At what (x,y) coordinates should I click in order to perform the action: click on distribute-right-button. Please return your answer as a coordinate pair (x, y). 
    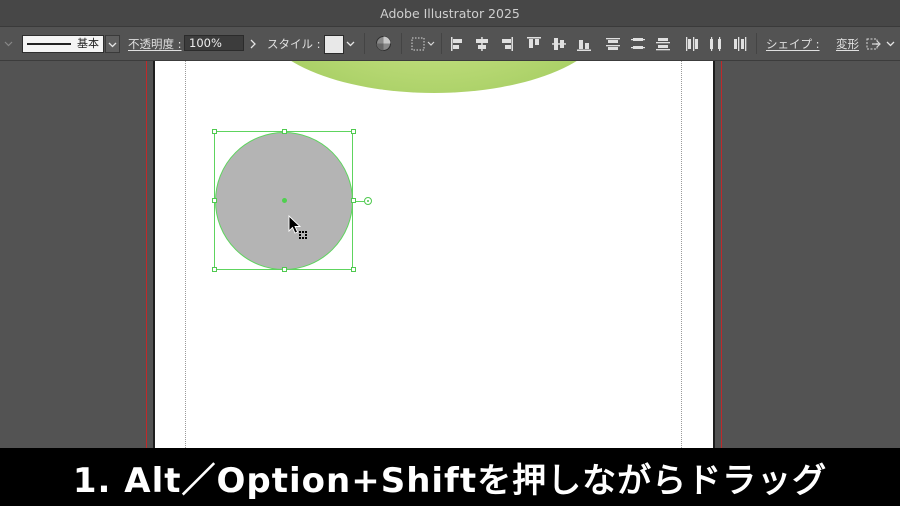
    Looking at the image, I should click on (740, 43).